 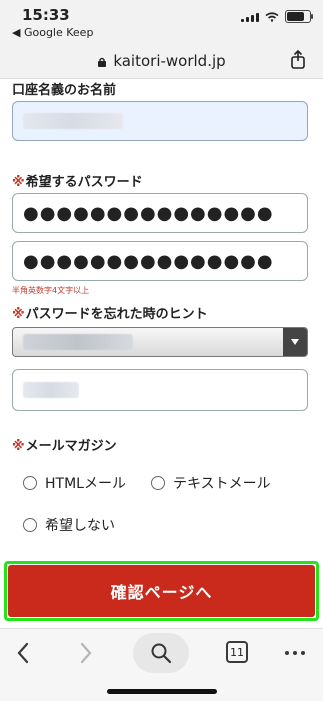 I want to click on url-display: kaitori-world.jp, so click(x=161, y=61).